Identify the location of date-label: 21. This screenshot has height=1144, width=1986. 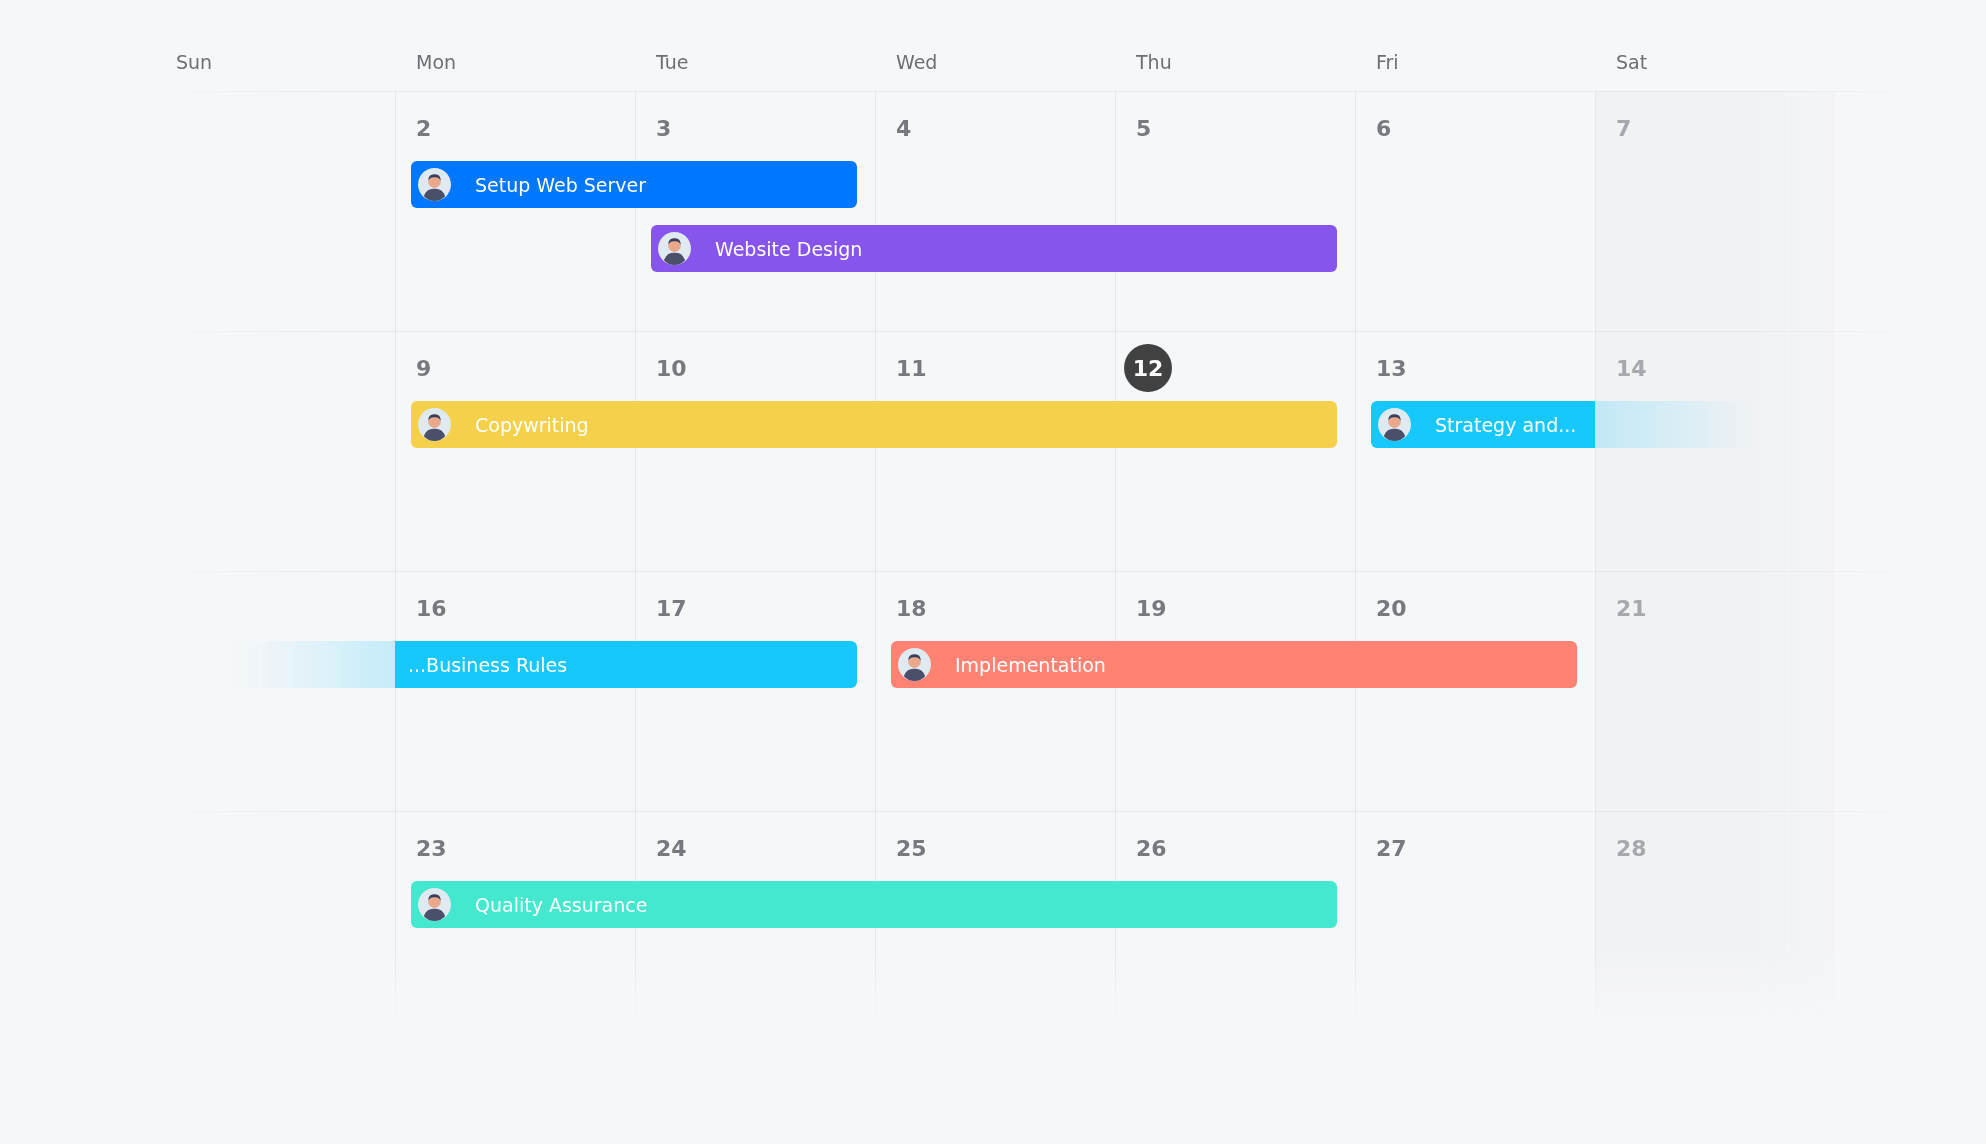
(1631, 608).